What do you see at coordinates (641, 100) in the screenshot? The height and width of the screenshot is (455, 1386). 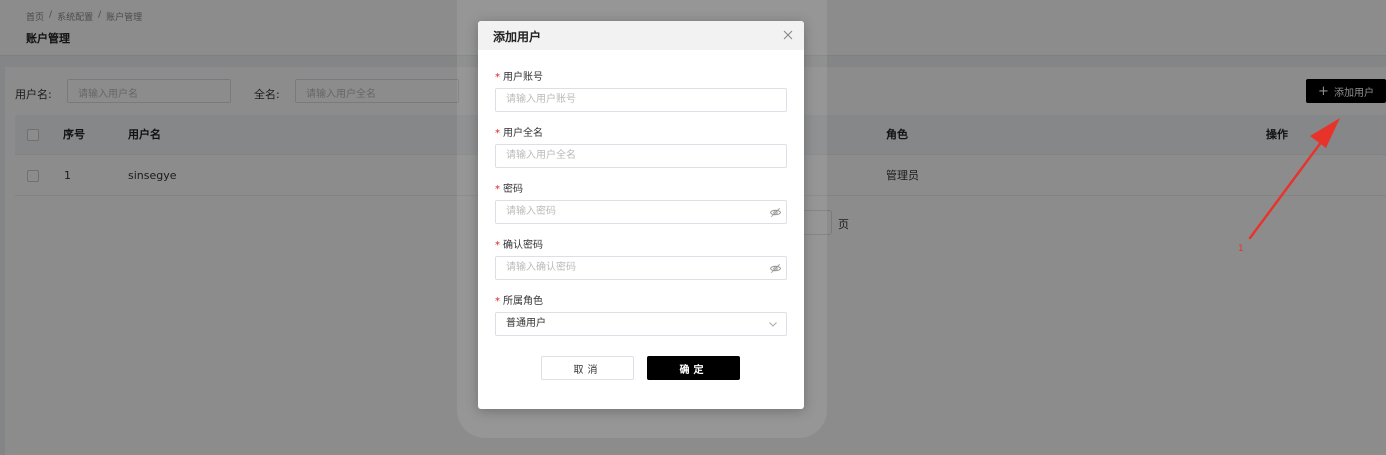 I see `account-input: 请输入用户账号` at bounding box center [641, 100].